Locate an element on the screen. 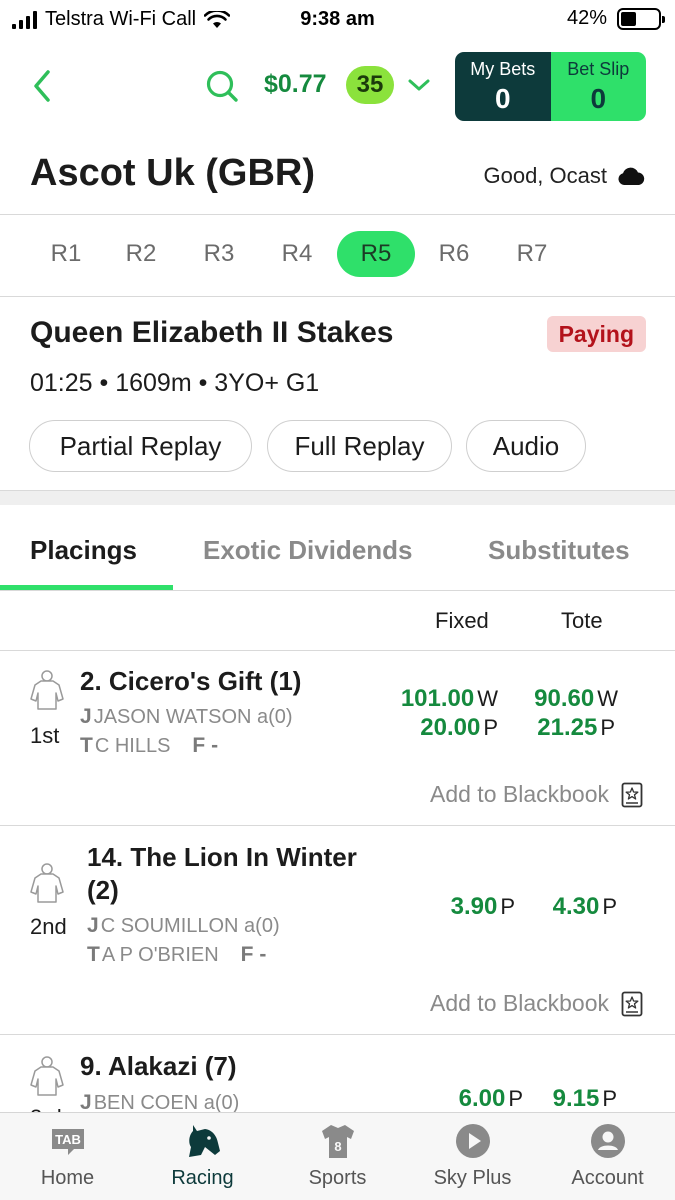  jockey-name: BEN COEN a(0) is located at coordinates (166, 1102).